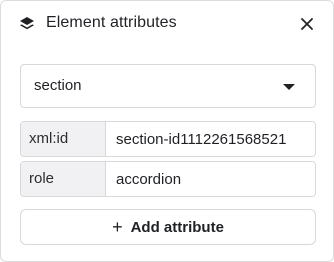  I want to click on panel-title: Element attributes, so click(111, 22).